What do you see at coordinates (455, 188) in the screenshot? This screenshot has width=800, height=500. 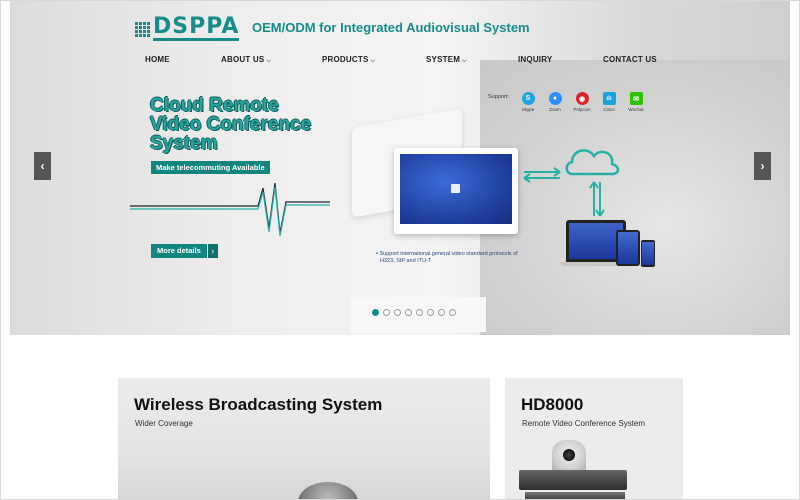 I see `app-logo-icon` at bounding box center [455, 188].